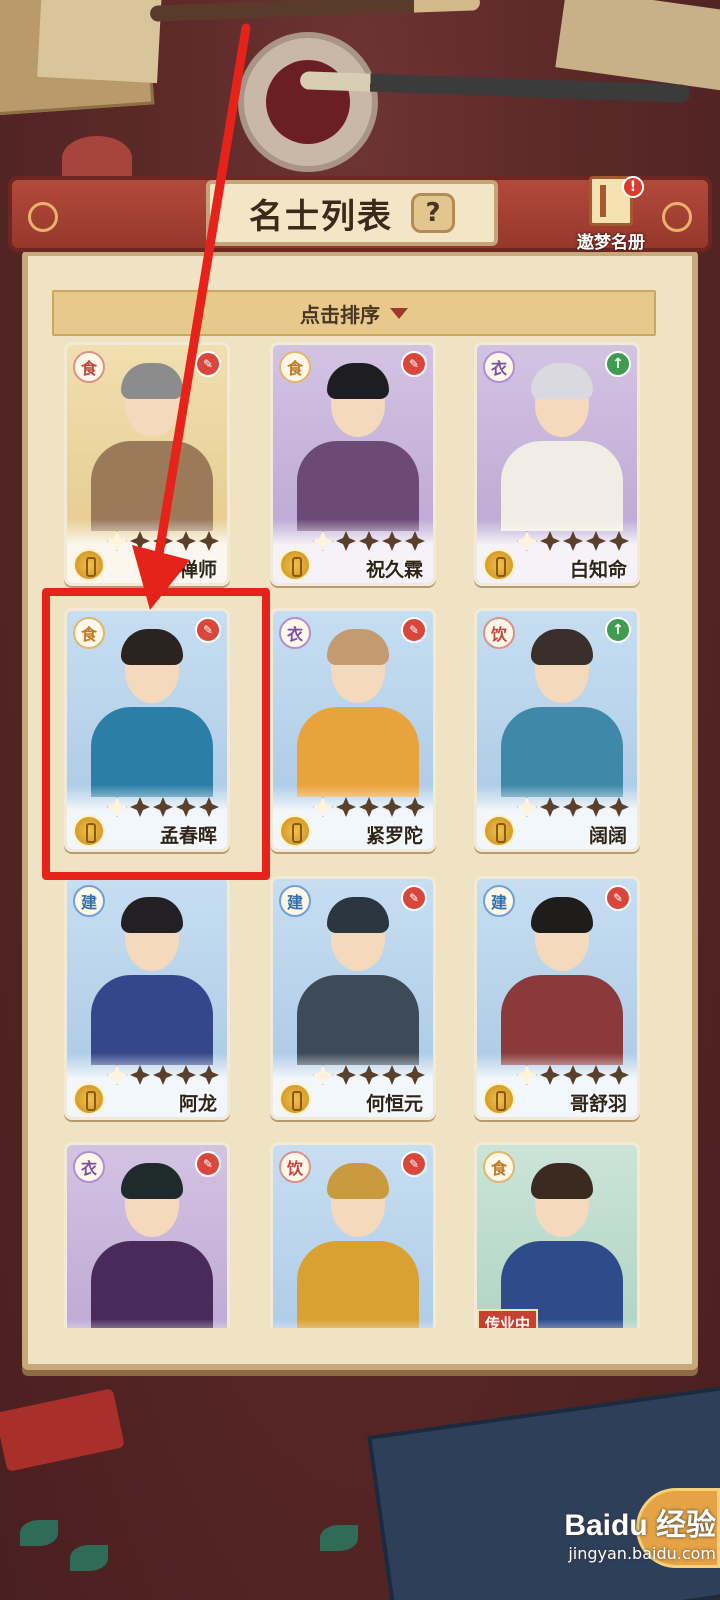  I want to click on character-card: 建阿龙, so click(147, 998).